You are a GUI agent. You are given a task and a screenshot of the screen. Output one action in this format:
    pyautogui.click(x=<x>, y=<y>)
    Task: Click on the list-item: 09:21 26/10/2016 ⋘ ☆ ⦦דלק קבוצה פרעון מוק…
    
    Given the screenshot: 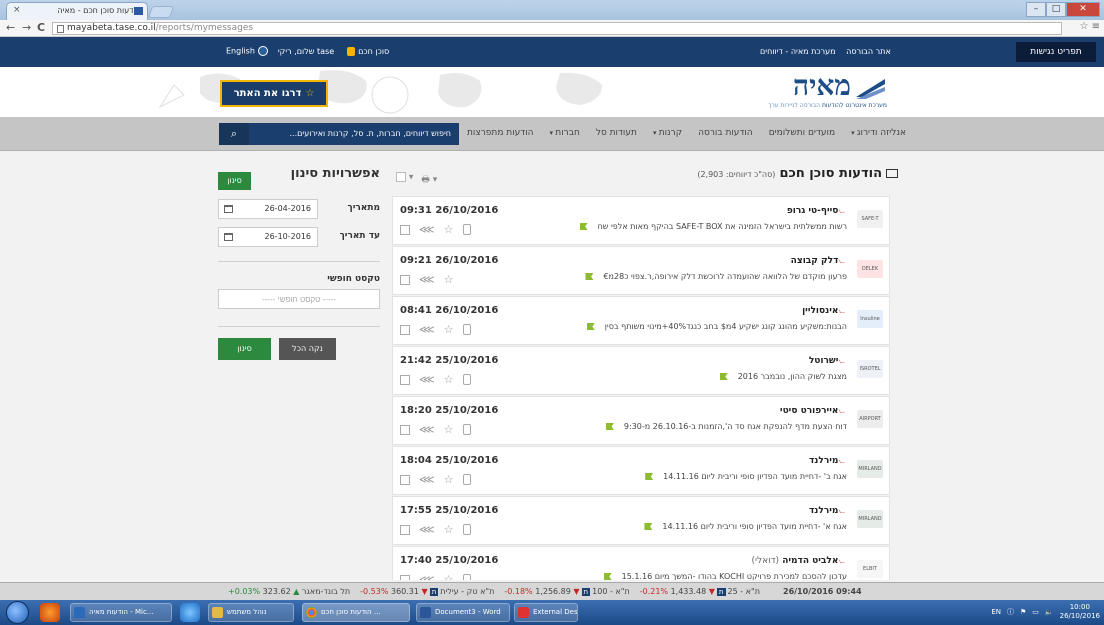 What is the action you would take?
    pyautogui.click(x=641, y=270)
    